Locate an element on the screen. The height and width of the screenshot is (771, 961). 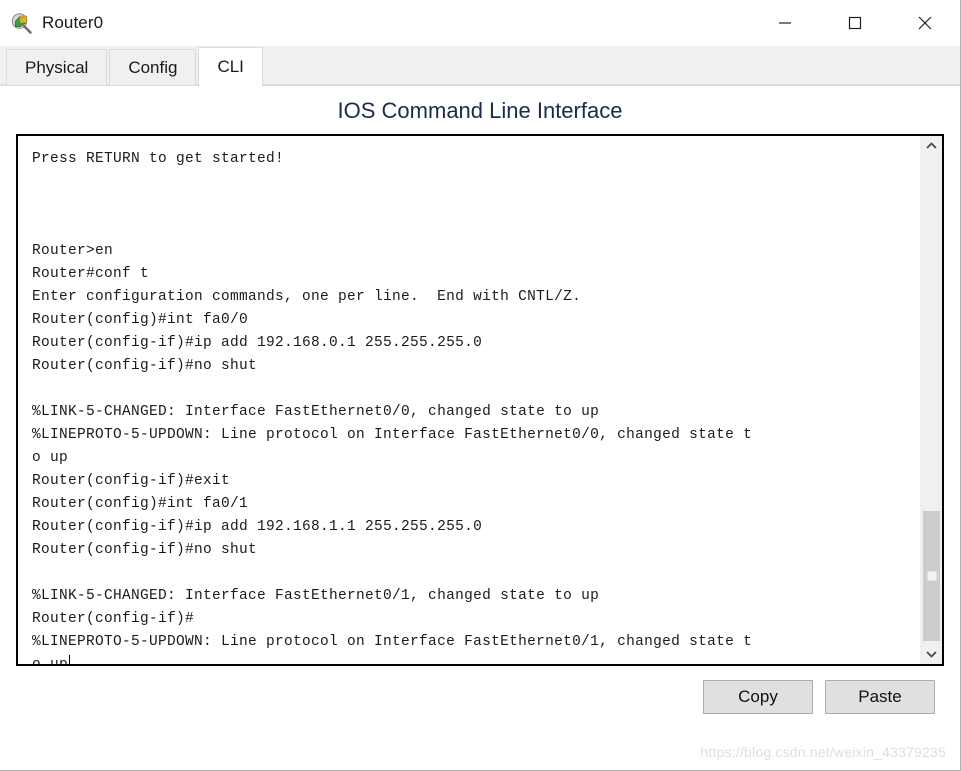
terminal-line: Router(config-if)# is located at coordinates (113, 619).